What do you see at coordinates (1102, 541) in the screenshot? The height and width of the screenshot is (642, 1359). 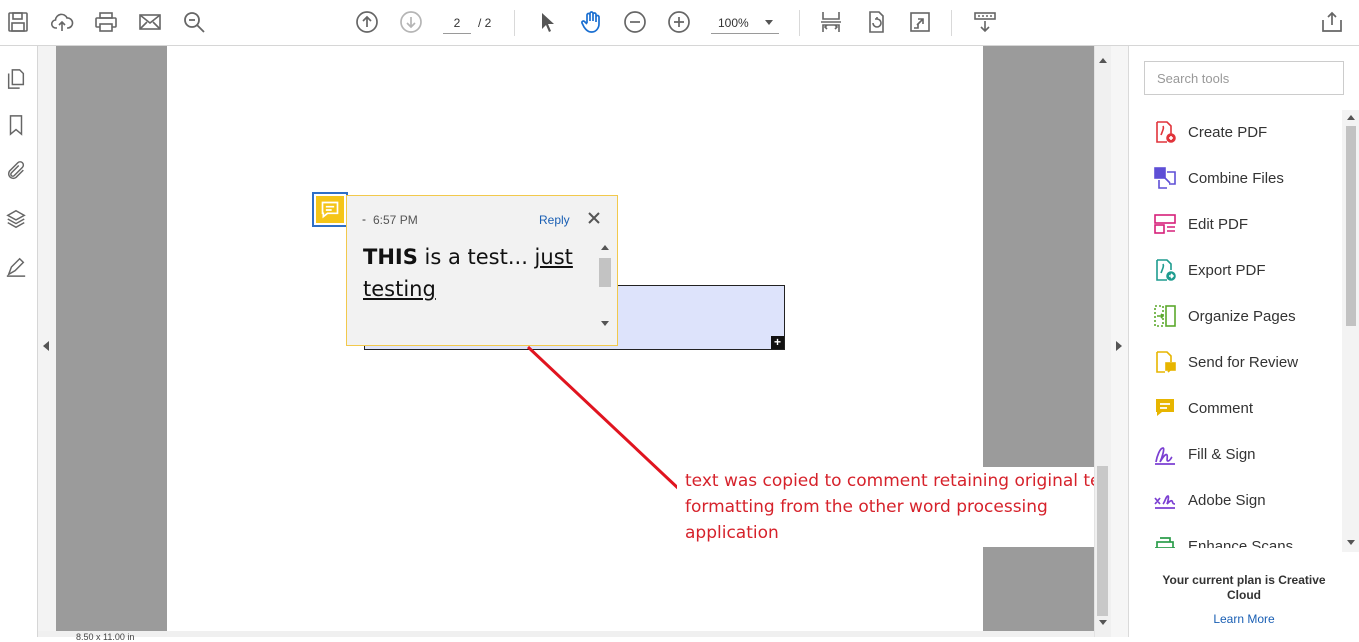 I see `vertical-scroll-thumb` at bounding box center [1102, 541].